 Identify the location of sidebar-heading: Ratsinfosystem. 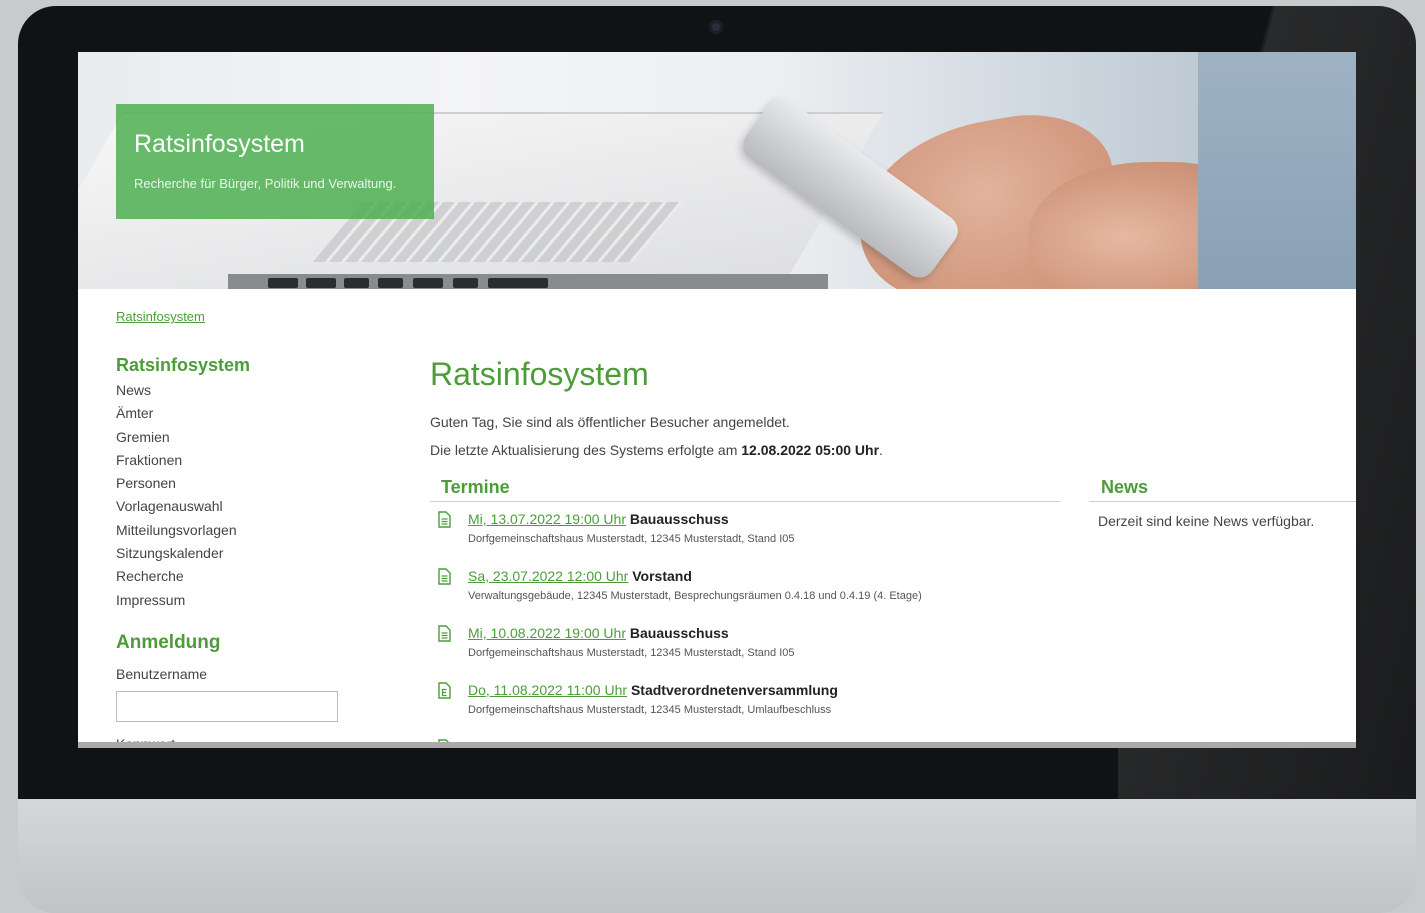
(183, 365).